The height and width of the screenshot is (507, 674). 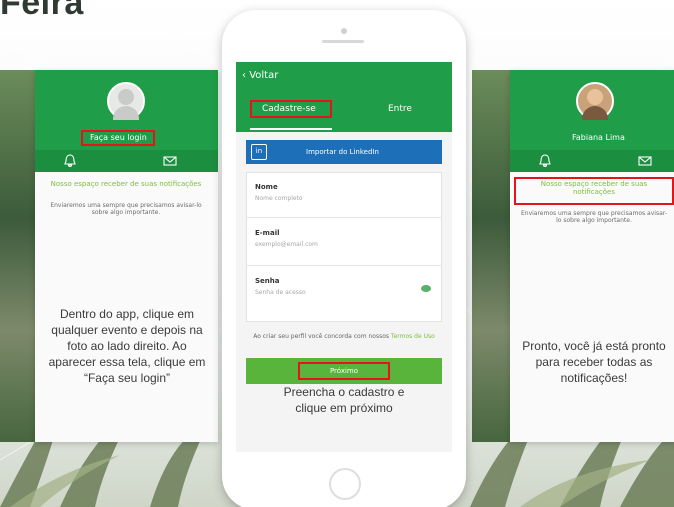 What do you see at coordinates (595, 113) in the screenshot?
I see `profile-shoulders` at bounding box center [595, 113].